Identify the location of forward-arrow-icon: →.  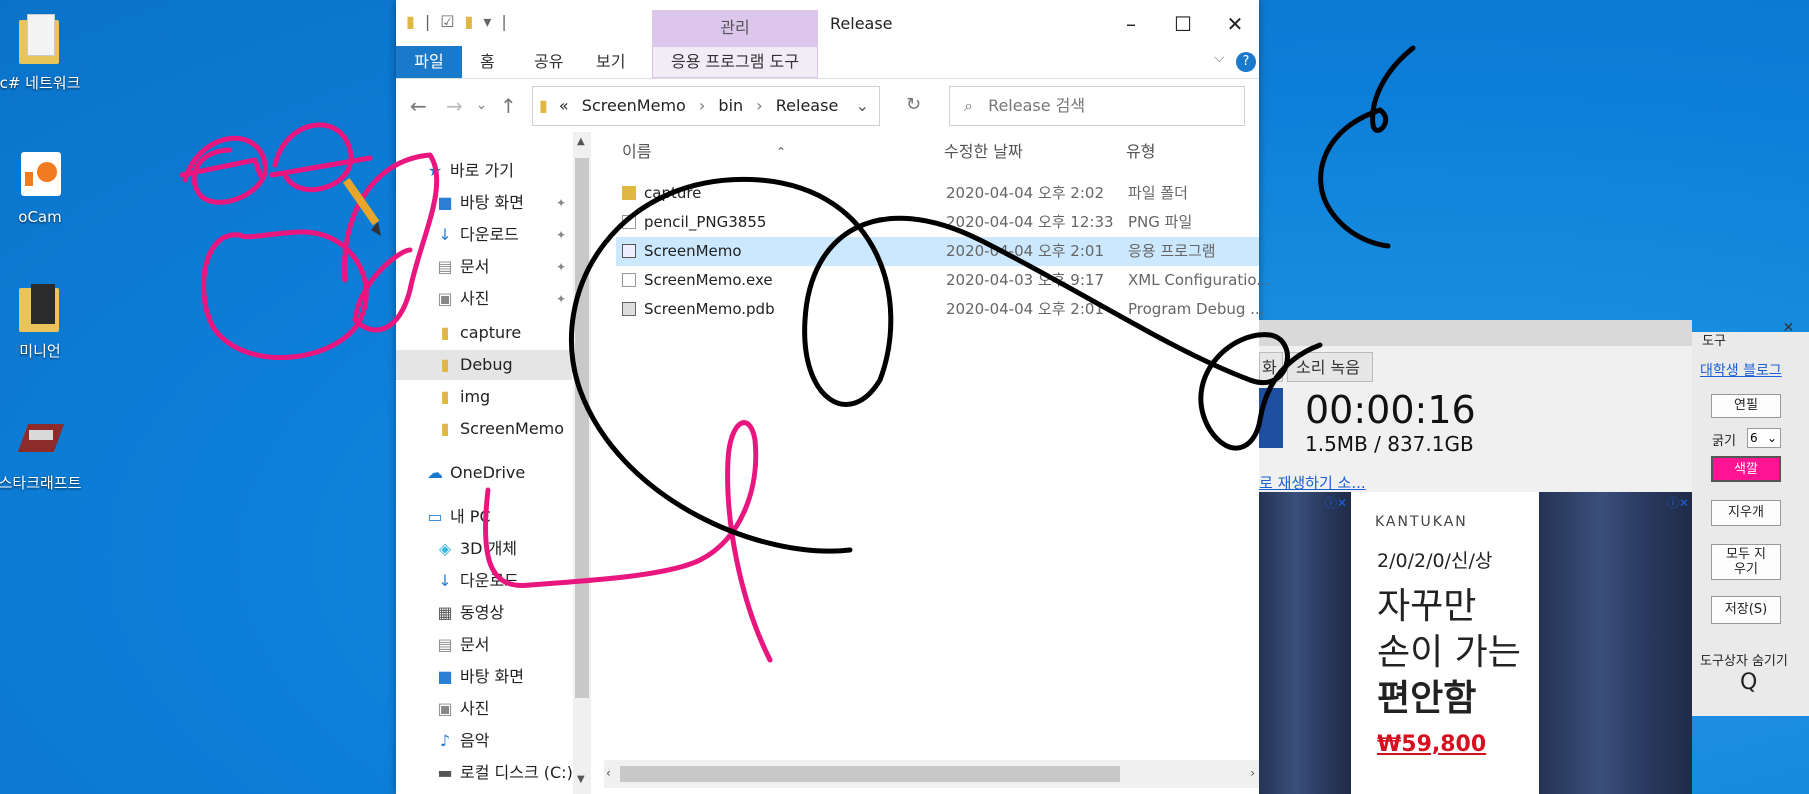
(454, 106).